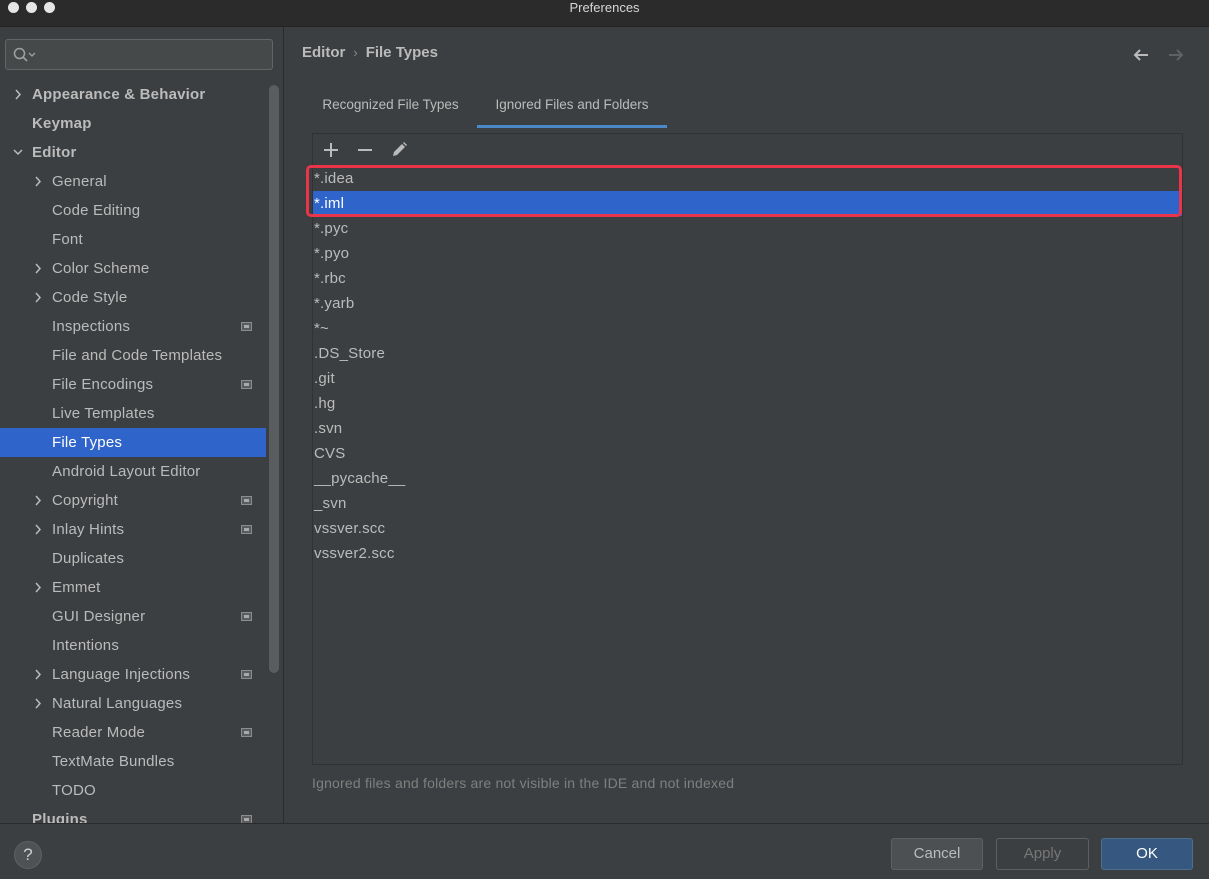  I want to click on sidebar-item-label: Code Style, so click(90, 297).